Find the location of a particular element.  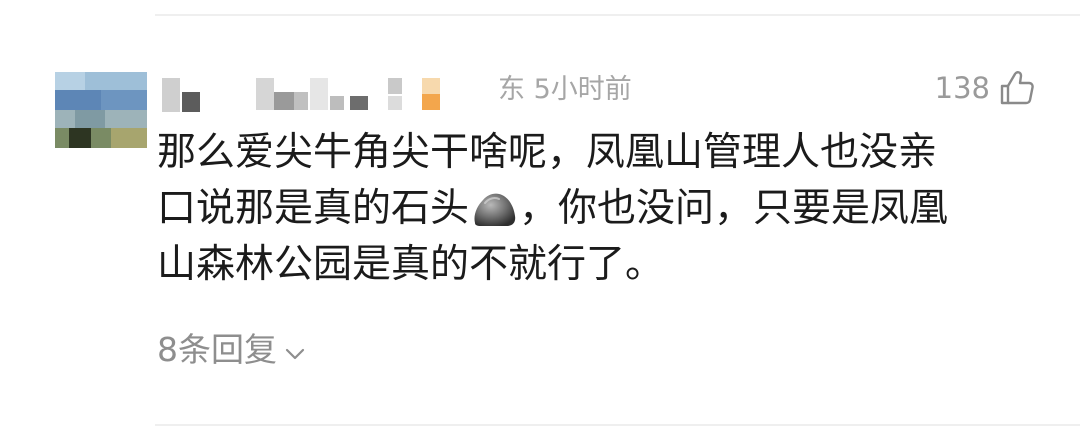

comment-line: 口说那是真的石头 ，你也没问，只要是凤凰 is located at coordinates (597, 209).